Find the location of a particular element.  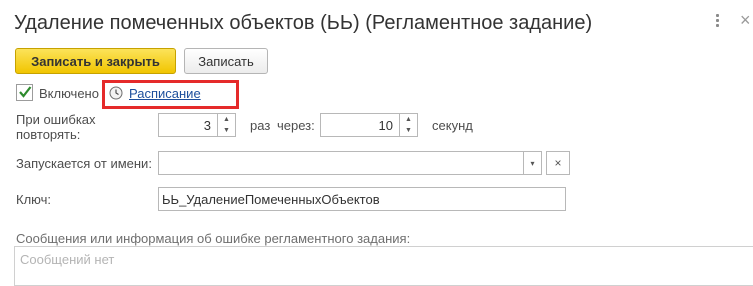

key-label: Ключ: is located at coordinates (34, 199).